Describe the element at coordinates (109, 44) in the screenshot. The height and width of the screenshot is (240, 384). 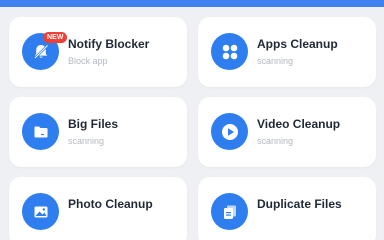
I see `card-title: Notify Blocker` at that location.